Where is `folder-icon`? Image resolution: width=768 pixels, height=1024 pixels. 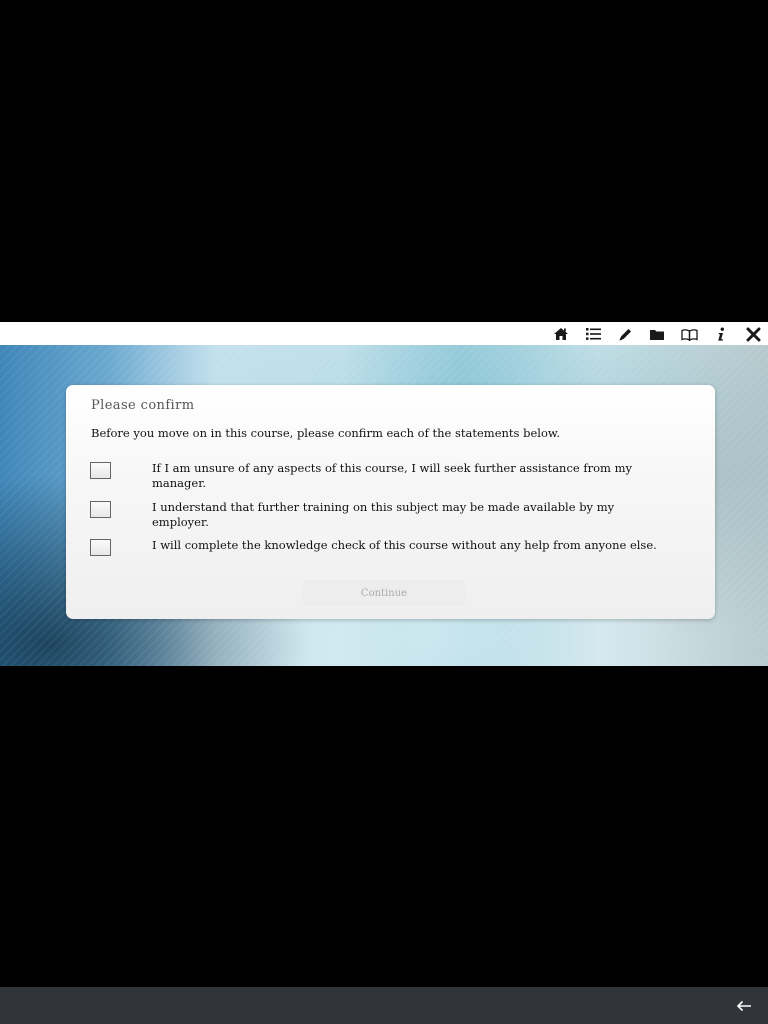
folder-icon is located at coordinates (657, 334).